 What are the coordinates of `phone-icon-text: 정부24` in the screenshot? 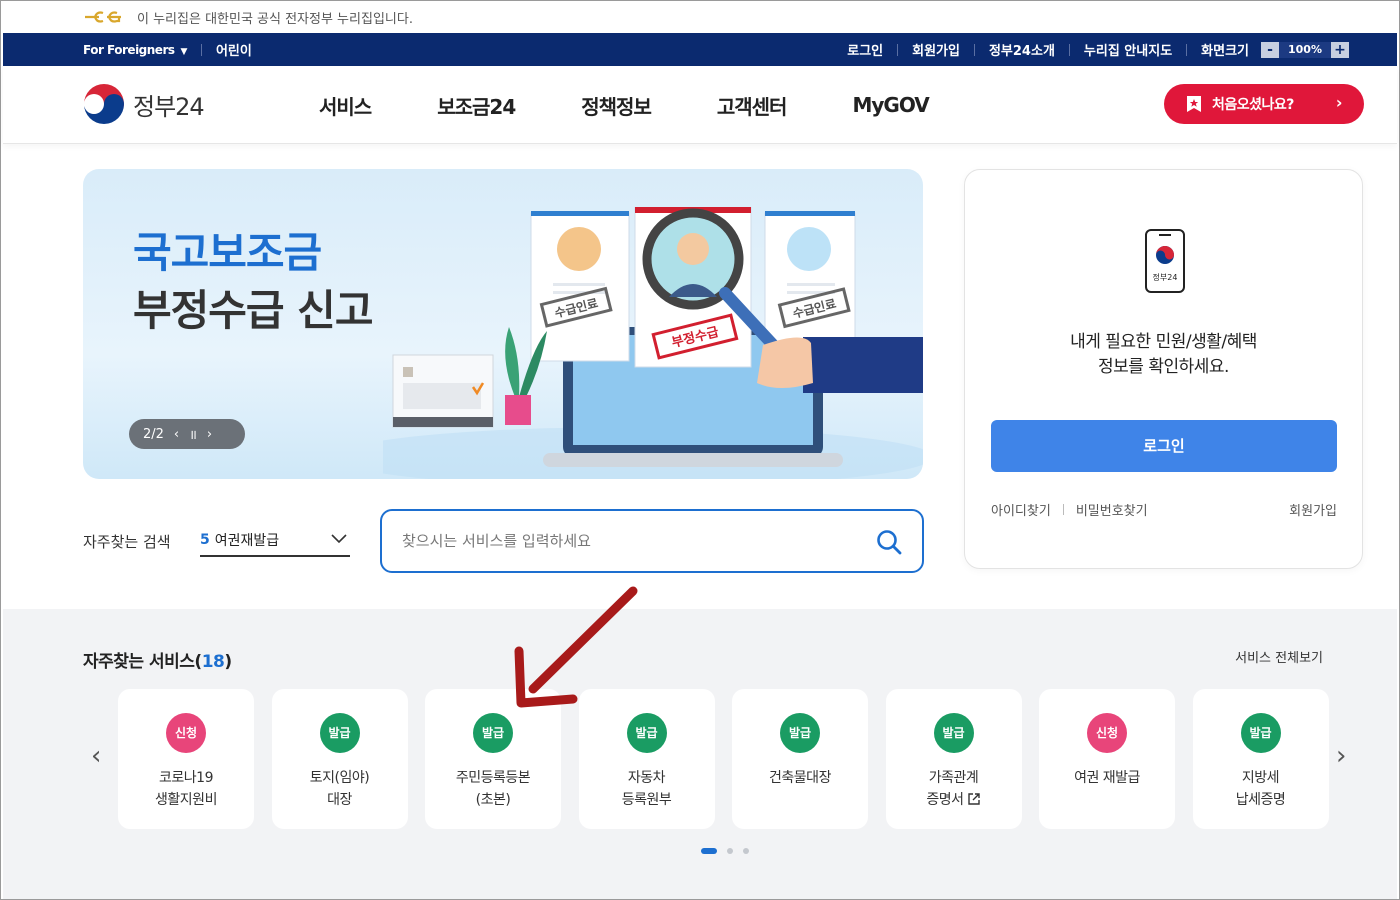 It's located at (1165, 277).